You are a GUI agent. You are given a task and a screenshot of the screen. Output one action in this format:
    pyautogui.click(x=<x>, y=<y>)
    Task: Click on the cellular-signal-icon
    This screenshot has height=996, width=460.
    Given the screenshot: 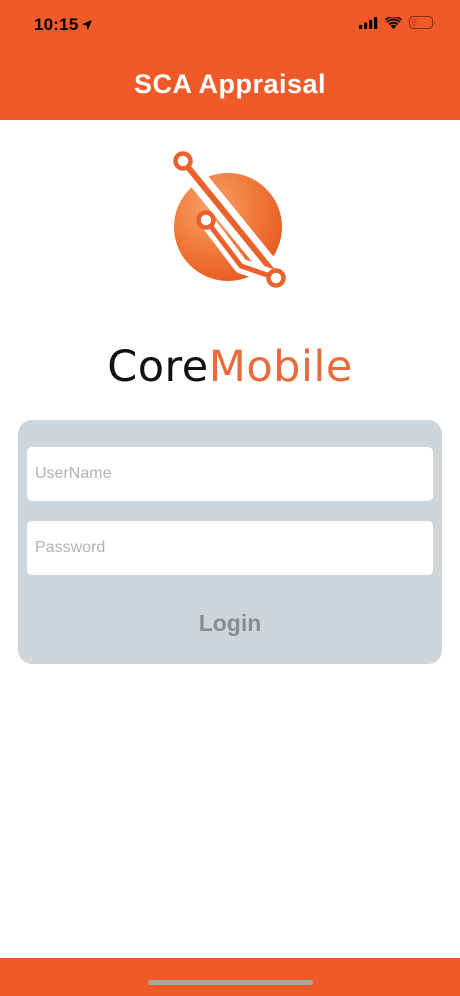 What is the action you would take?
    pyautogui.click(x=368, y=22)
    